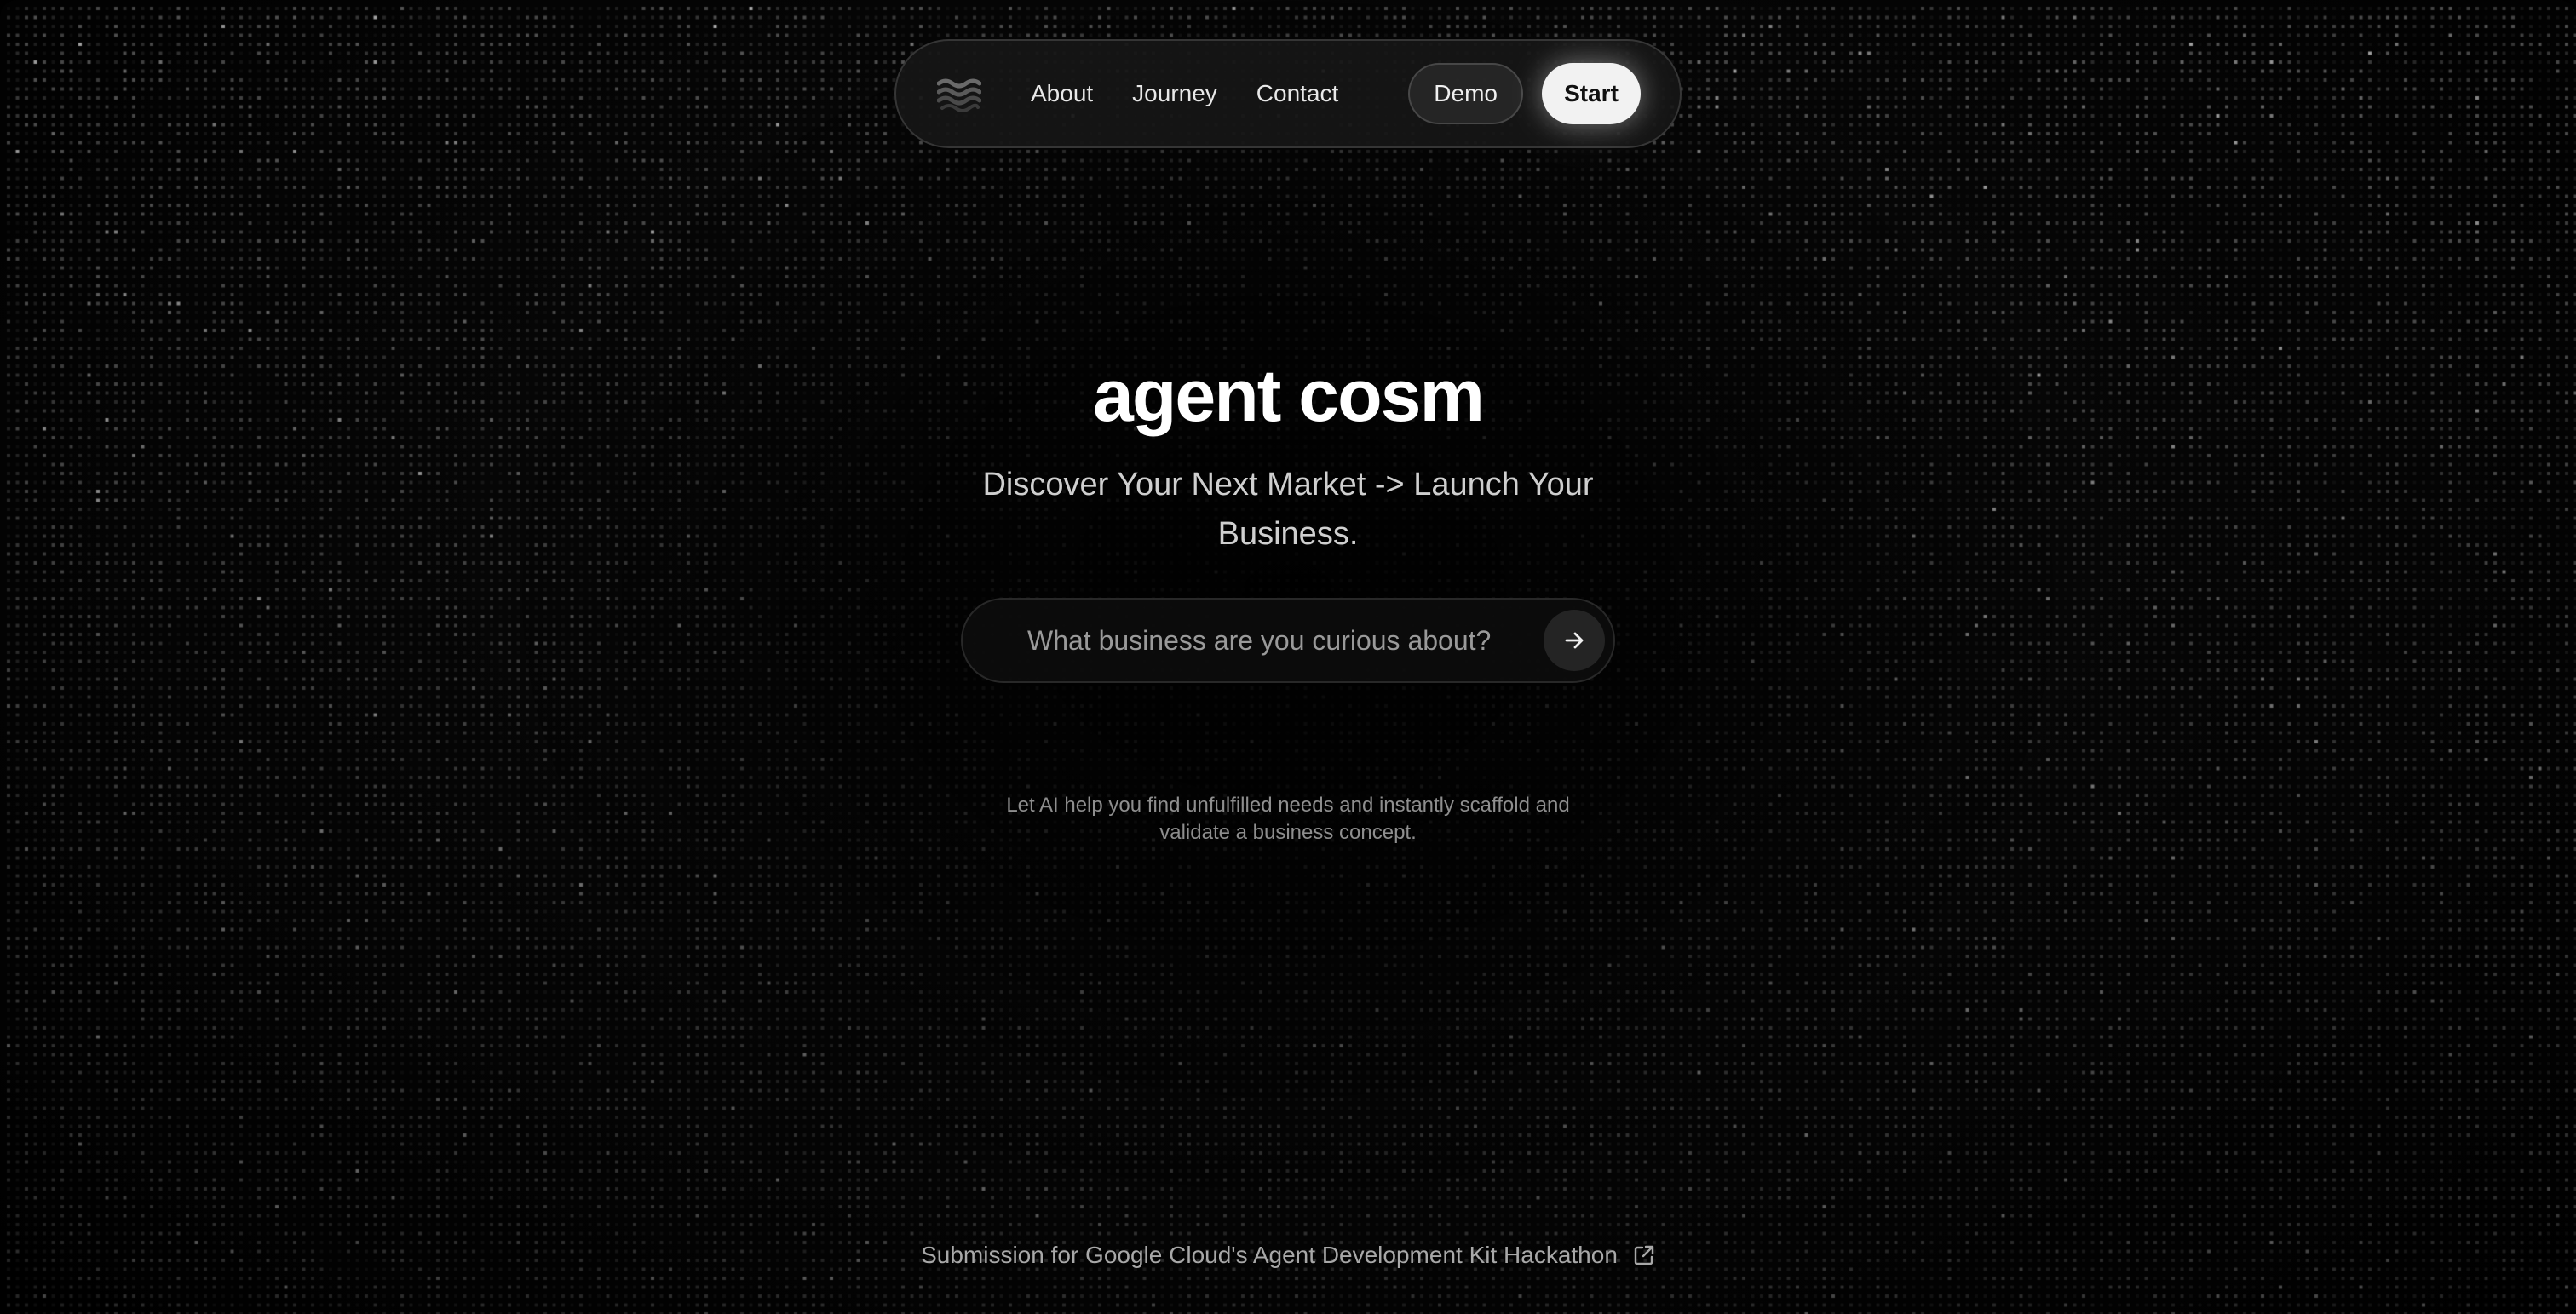  I want to click on business-search-bar, so click(1288, 640).